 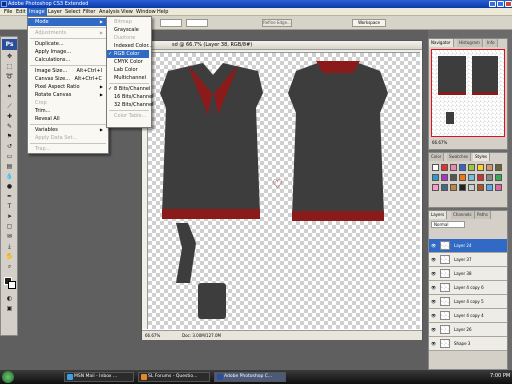 I want to click on tab-swatches: Swatches, so click(x=459, y=157).